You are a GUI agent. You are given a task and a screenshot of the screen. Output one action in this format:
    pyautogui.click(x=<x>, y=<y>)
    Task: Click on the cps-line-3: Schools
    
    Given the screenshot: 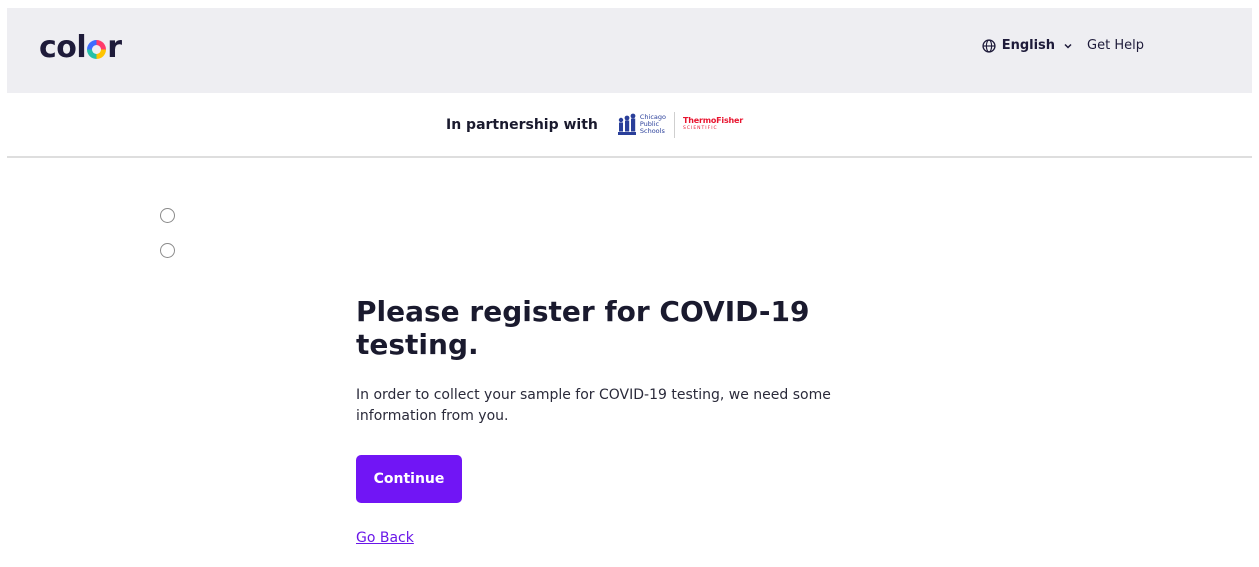 What is the action you would take?
    pyautogui.click(x=652, y=131)
    